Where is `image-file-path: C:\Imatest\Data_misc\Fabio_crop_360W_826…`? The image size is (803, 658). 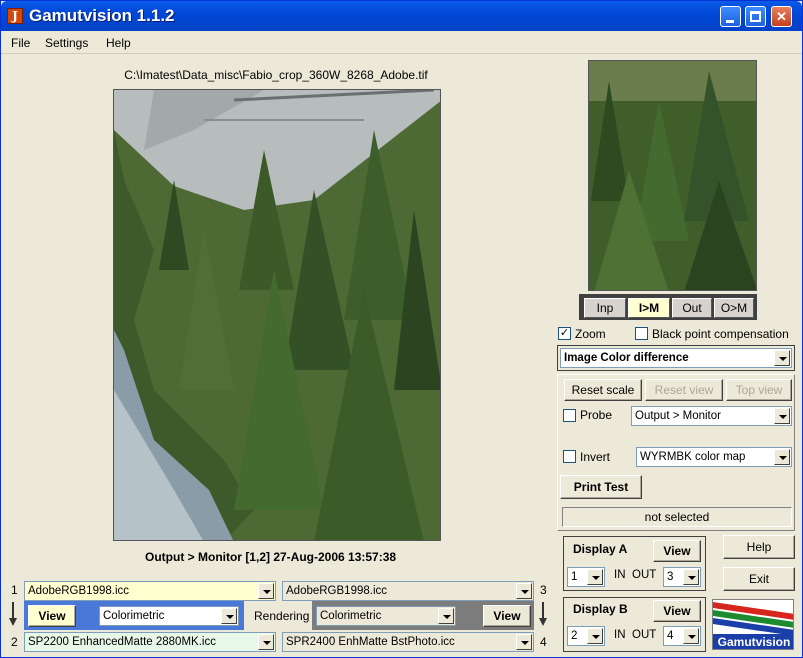 image-file-path: C:\Imatest\Data_misc\Fabio_crop_360W_826… is located at coordinates (276, 75).